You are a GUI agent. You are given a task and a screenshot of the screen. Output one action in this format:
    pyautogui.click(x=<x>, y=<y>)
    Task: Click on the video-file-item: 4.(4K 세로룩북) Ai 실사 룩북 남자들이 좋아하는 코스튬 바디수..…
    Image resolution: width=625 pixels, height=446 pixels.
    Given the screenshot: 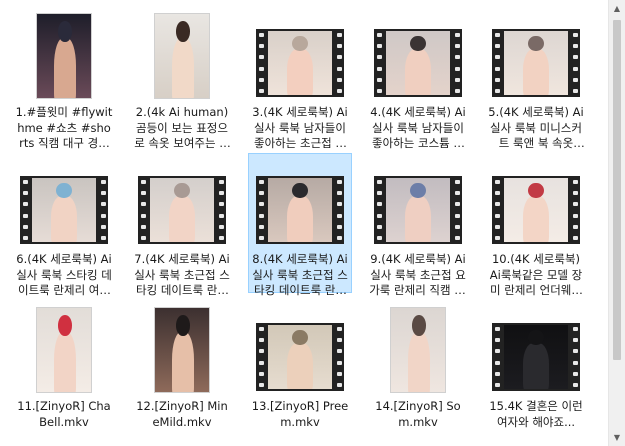 What is the action you would take?
    pyautogui.click(x=418, y=78)
    